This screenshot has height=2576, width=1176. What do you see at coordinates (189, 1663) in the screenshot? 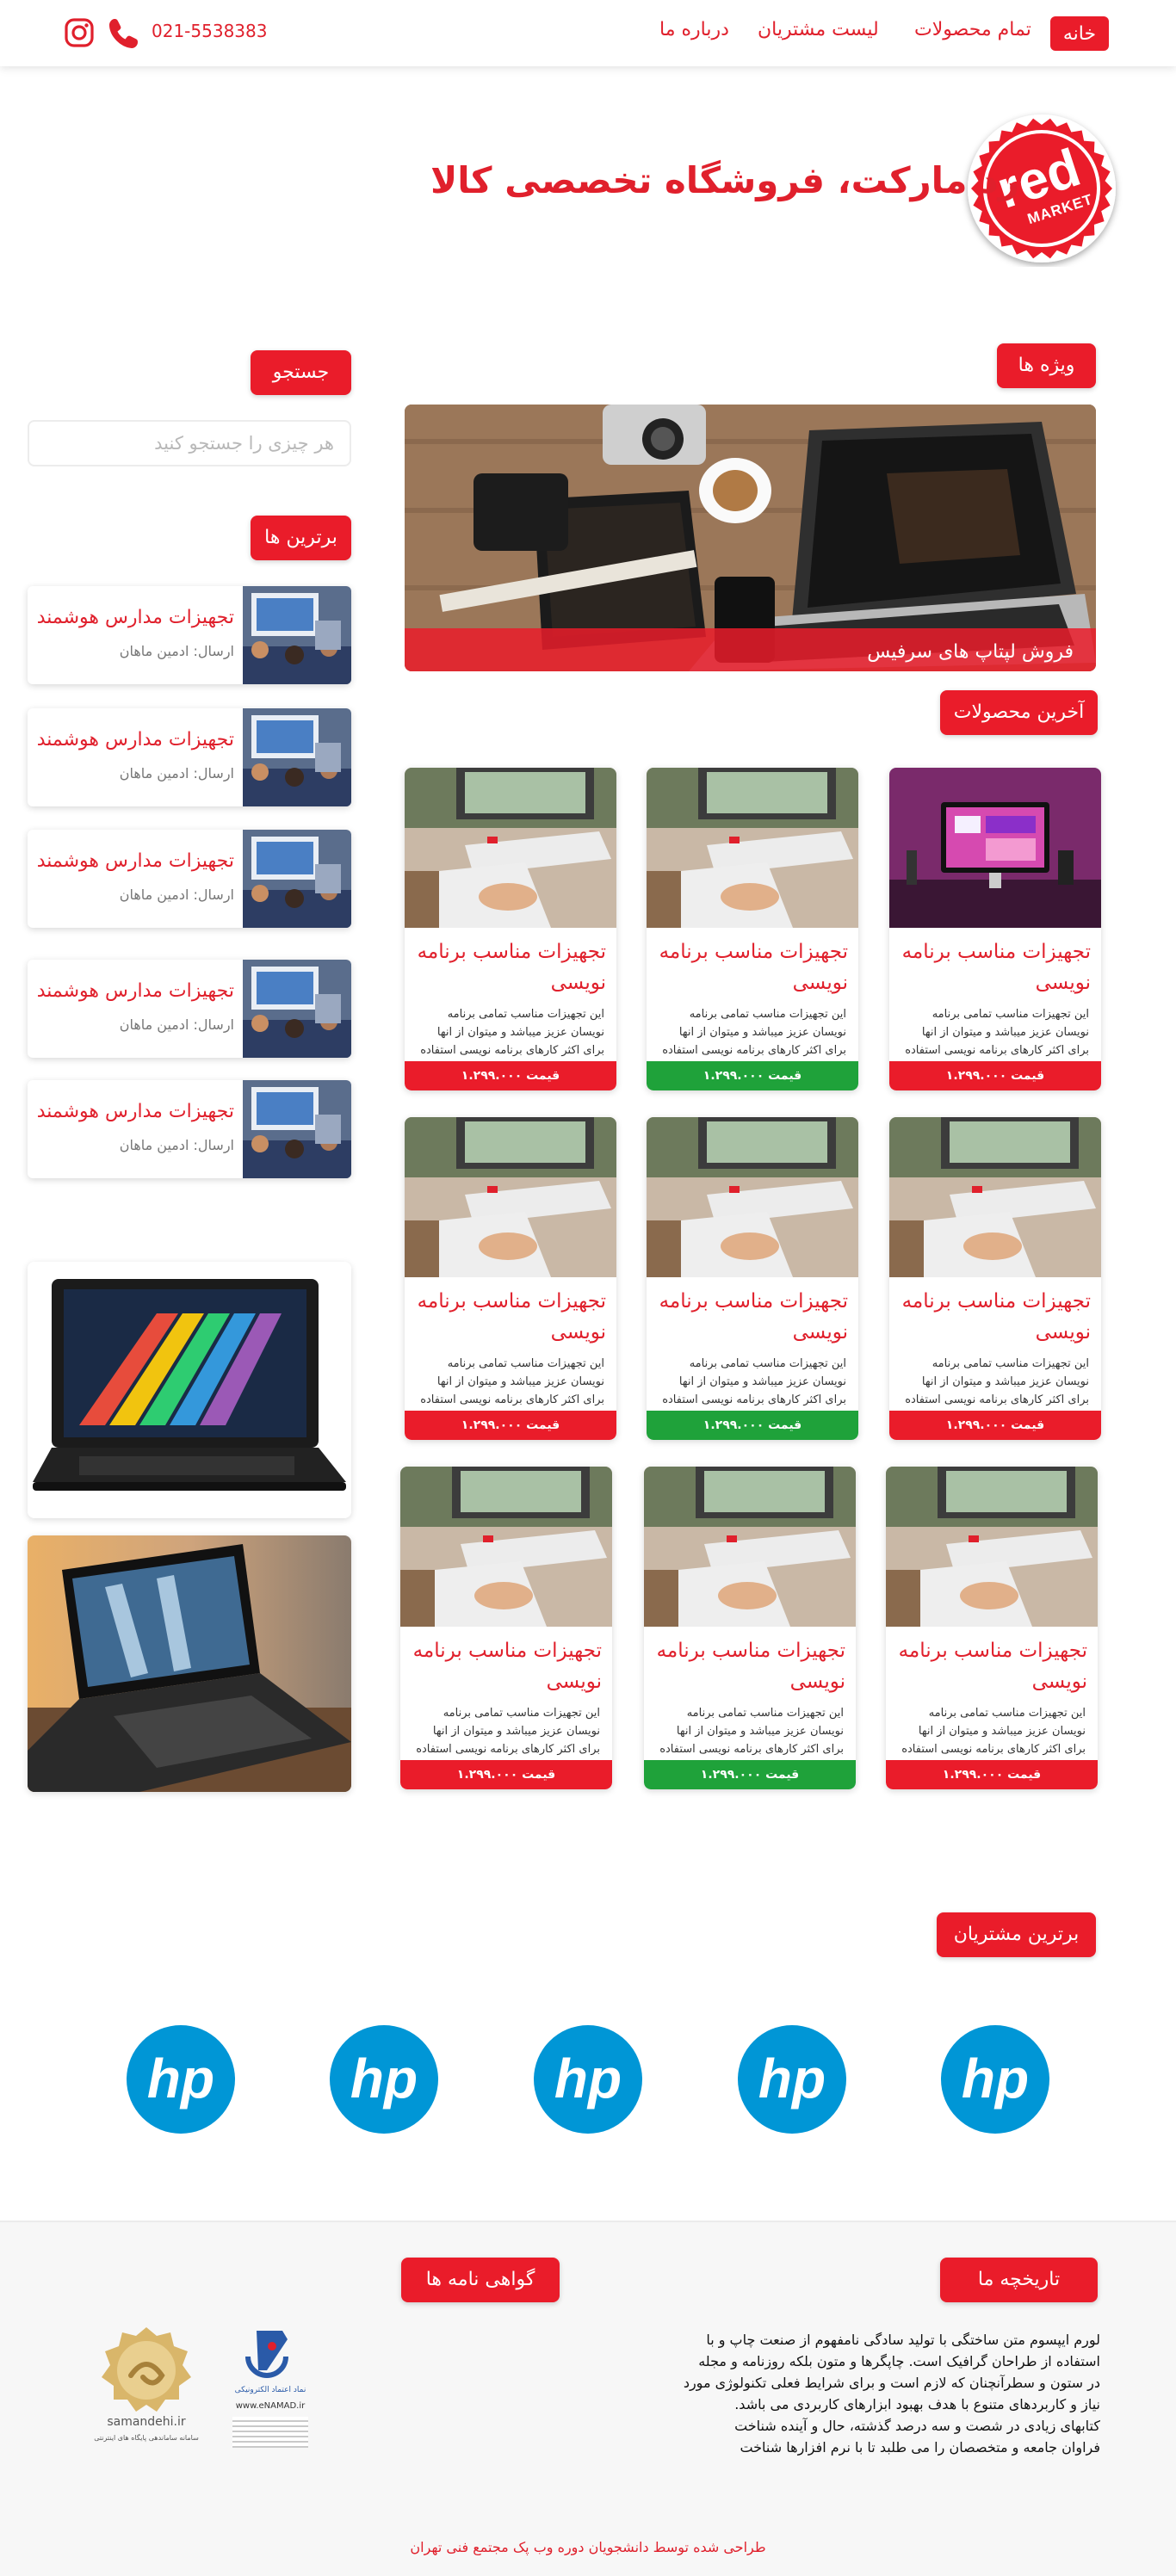
I see `laptop-building-ad` at bounding box center [189, 1663].